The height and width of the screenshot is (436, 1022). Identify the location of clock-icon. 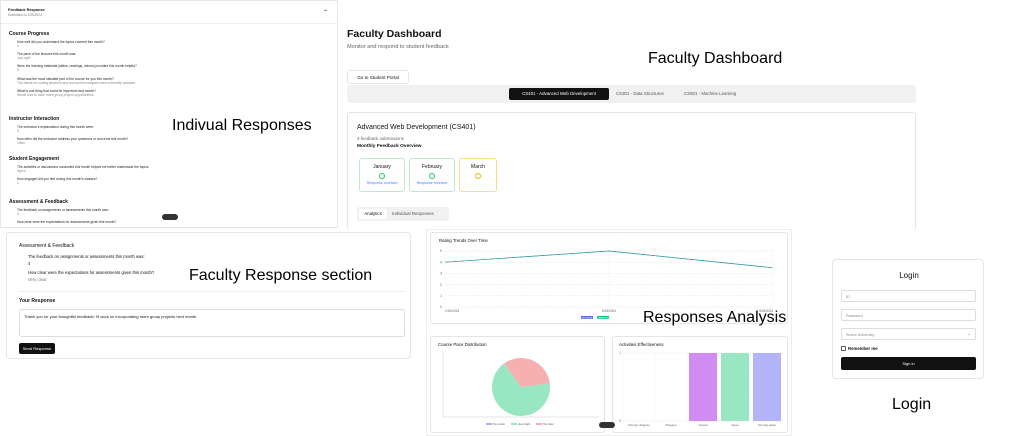
(478, 176).